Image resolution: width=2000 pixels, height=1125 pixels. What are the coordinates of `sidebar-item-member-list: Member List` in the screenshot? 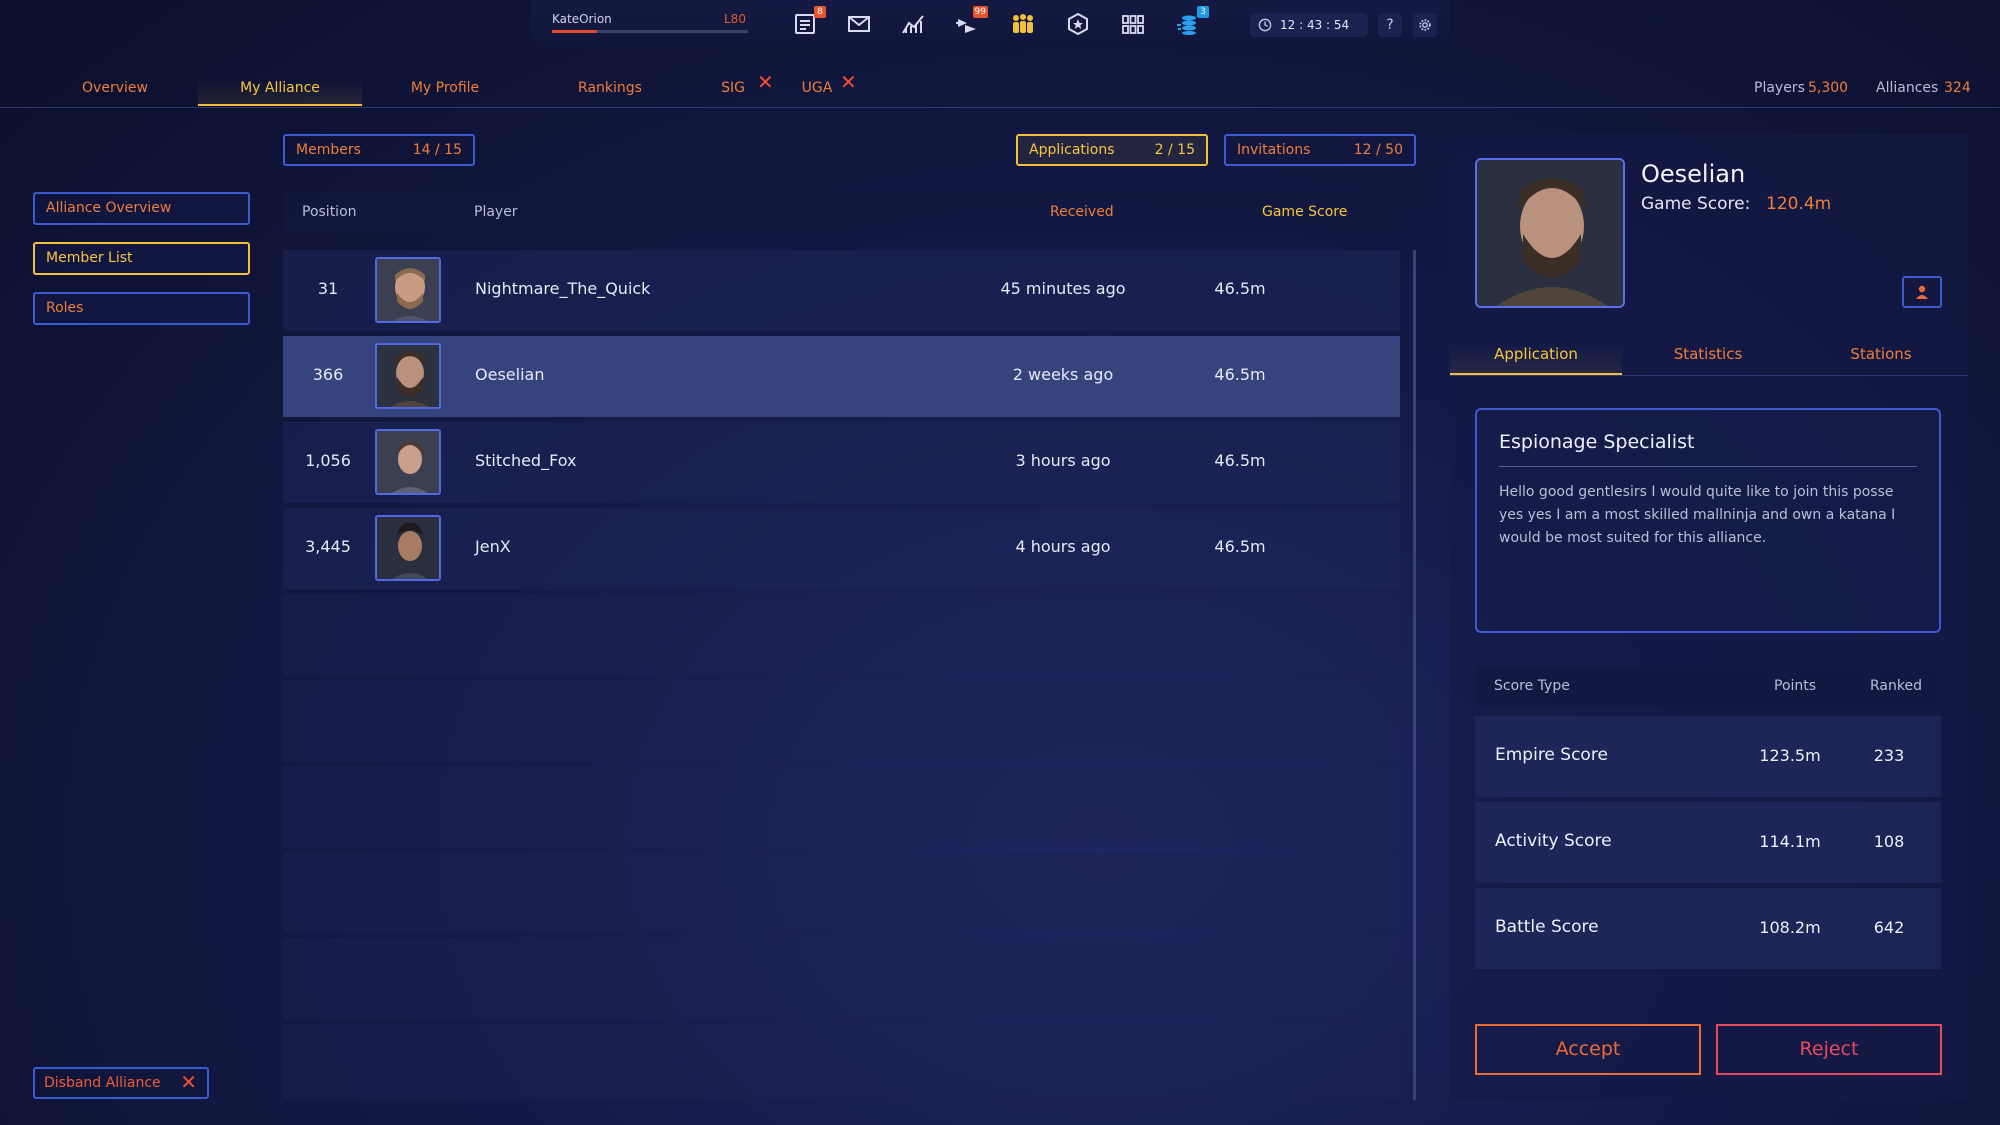 It's located at (141, 258).